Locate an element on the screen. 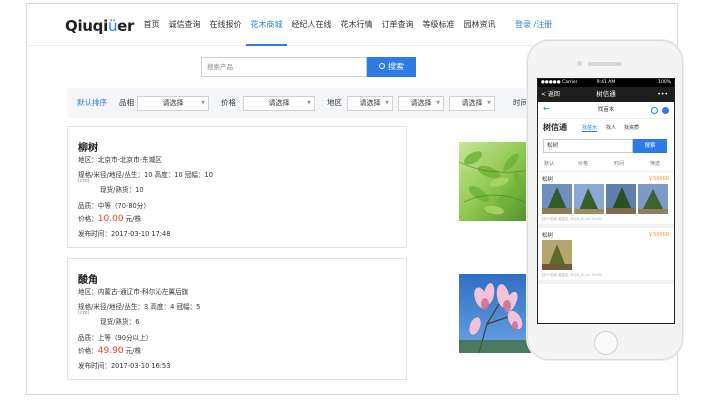 This screenshot has width=704, height=400. listing-quality: 品质：中等（70-80分） is located at coordinates (114, 206).